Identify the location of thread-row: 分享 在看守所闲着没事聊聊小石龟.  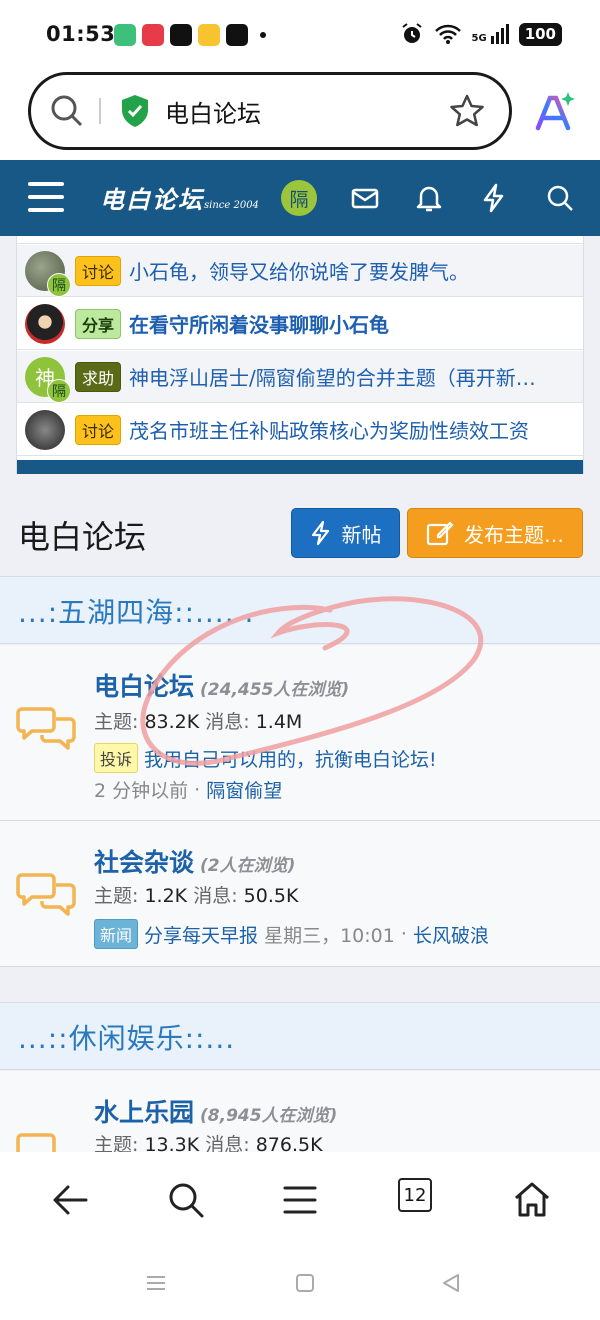
(300, 324).